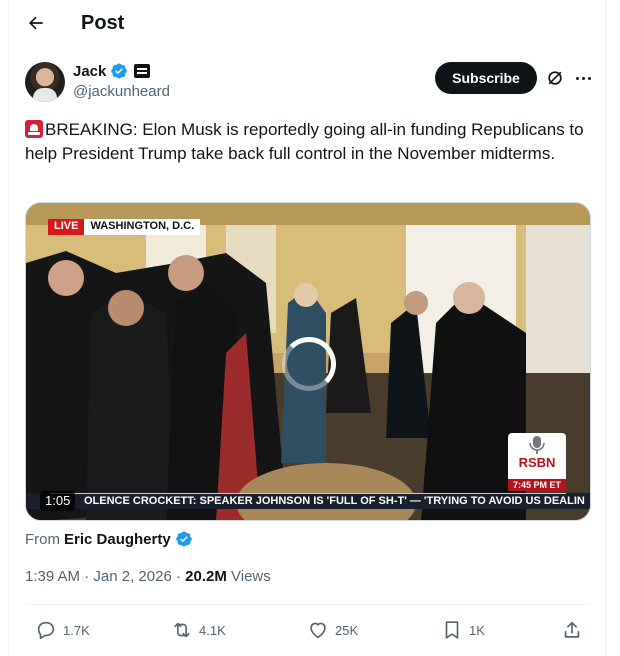  I want to click on video-duration: 1:05, so click(58, 501).